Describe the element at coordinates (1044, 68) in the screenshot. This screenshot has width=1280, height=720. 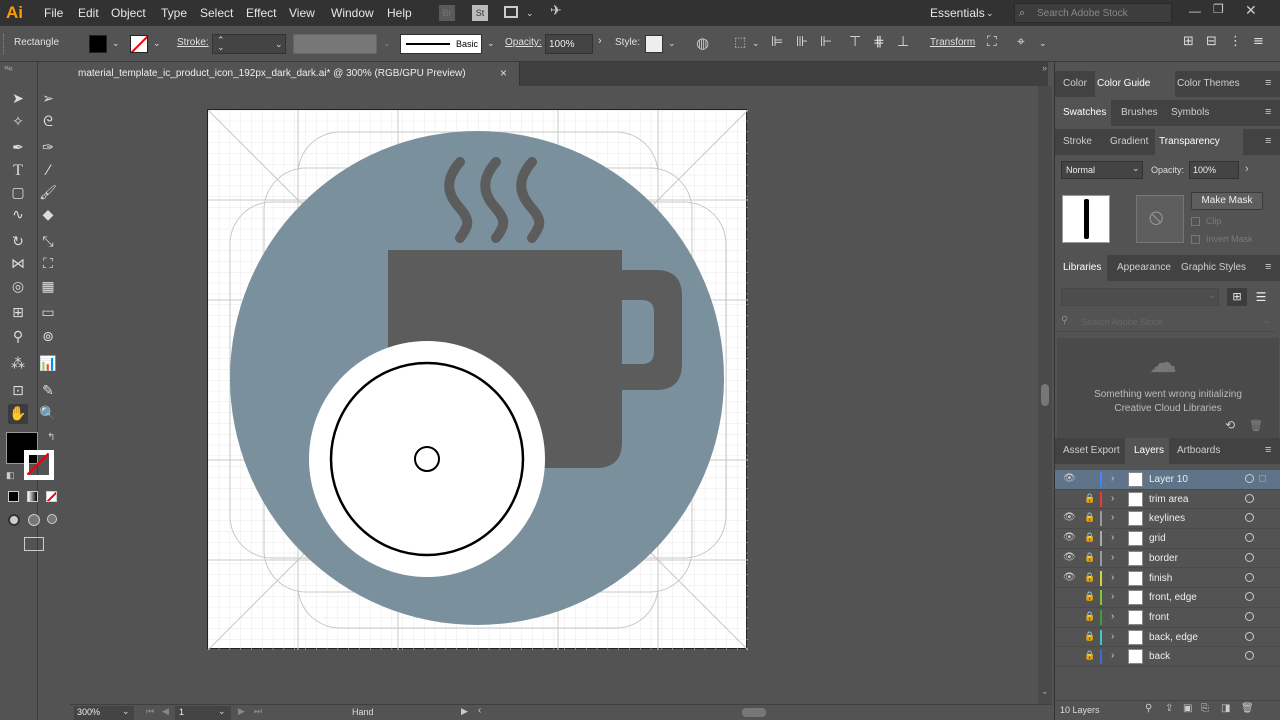
I see `collapse-right-icon: »` at that location.